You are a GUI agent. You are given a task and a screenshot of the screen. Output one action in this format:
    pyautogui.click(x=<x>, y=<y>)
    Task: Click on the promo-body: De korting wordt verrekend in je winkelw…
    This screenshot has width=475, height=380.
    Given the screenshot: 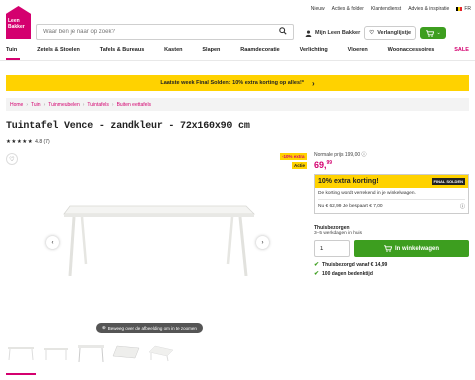 What is the action you would take?
    pyautogui.click(x=391, y=200)
    